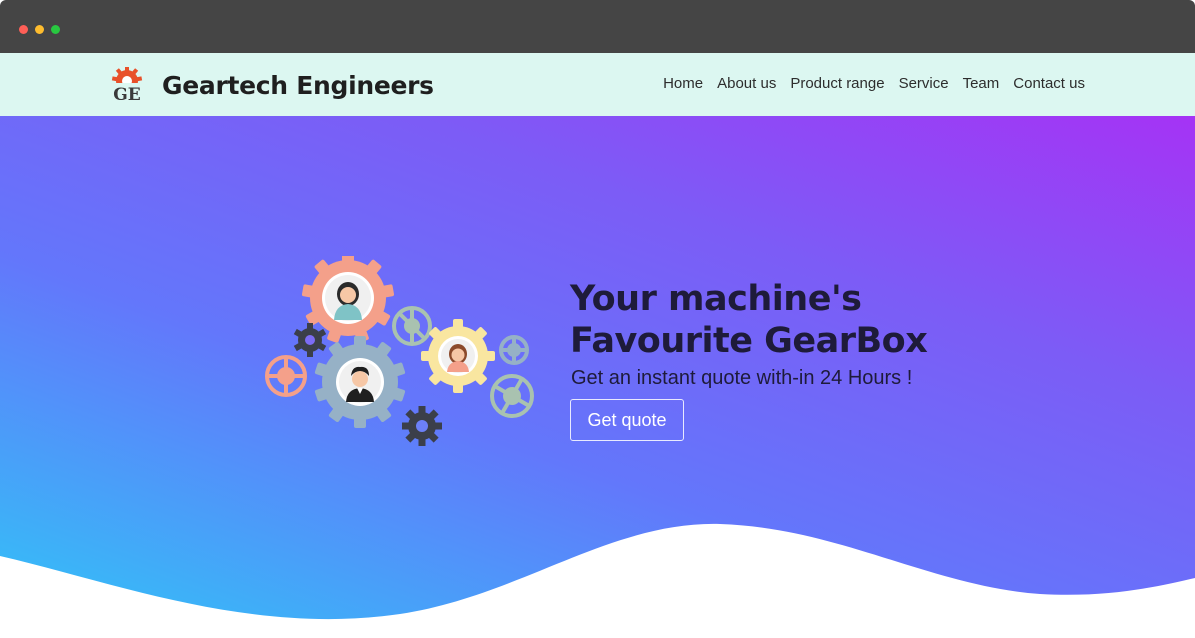 Image resolution: width=1195 pixels, height=638 pixels. I want to click on nav-contact-us: Contact us, so click(1049, 83).